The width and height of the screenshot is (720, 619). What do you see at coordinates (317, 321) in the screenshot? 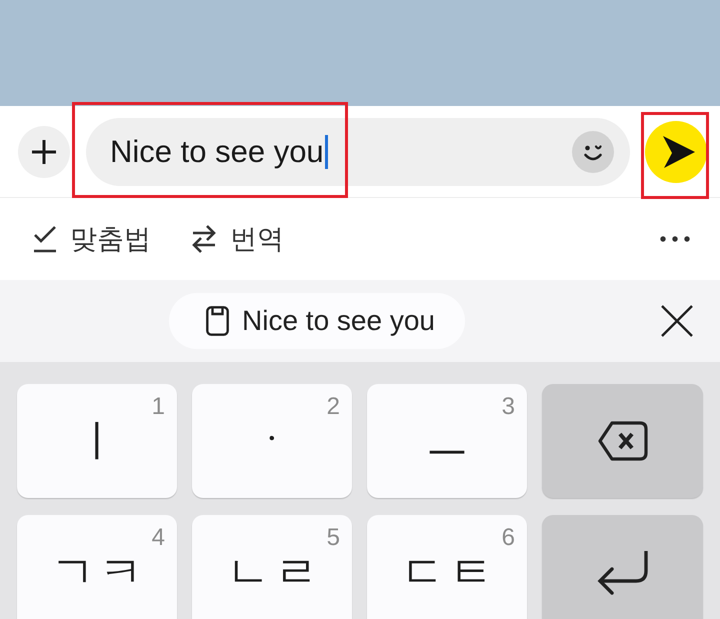
I see `clipboard-chip: Nice to see you` at bounding box center [317, 321].